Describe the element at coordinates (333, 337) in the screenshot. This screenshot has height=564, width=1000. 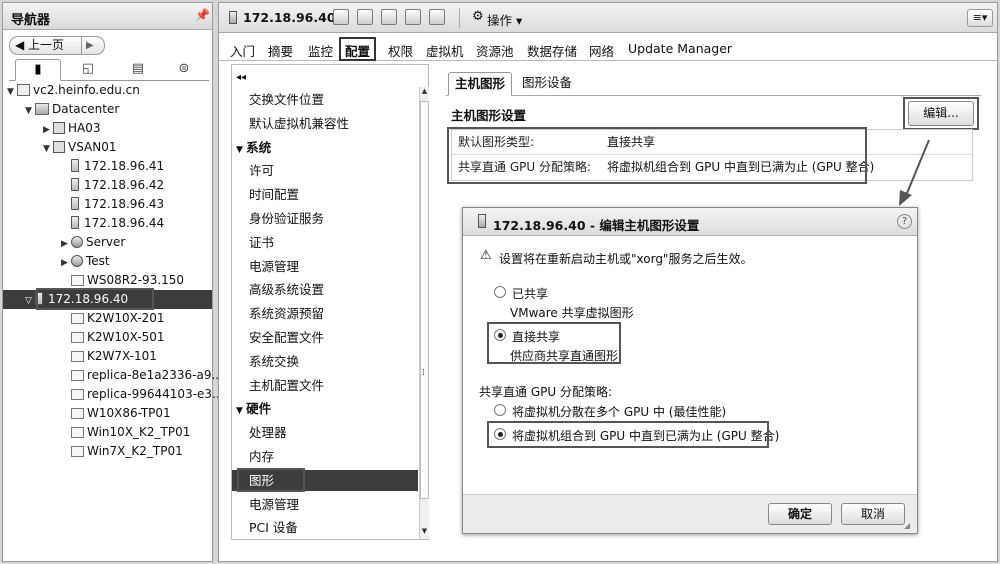
I see `settings-item: 安全配置文件` at that location.